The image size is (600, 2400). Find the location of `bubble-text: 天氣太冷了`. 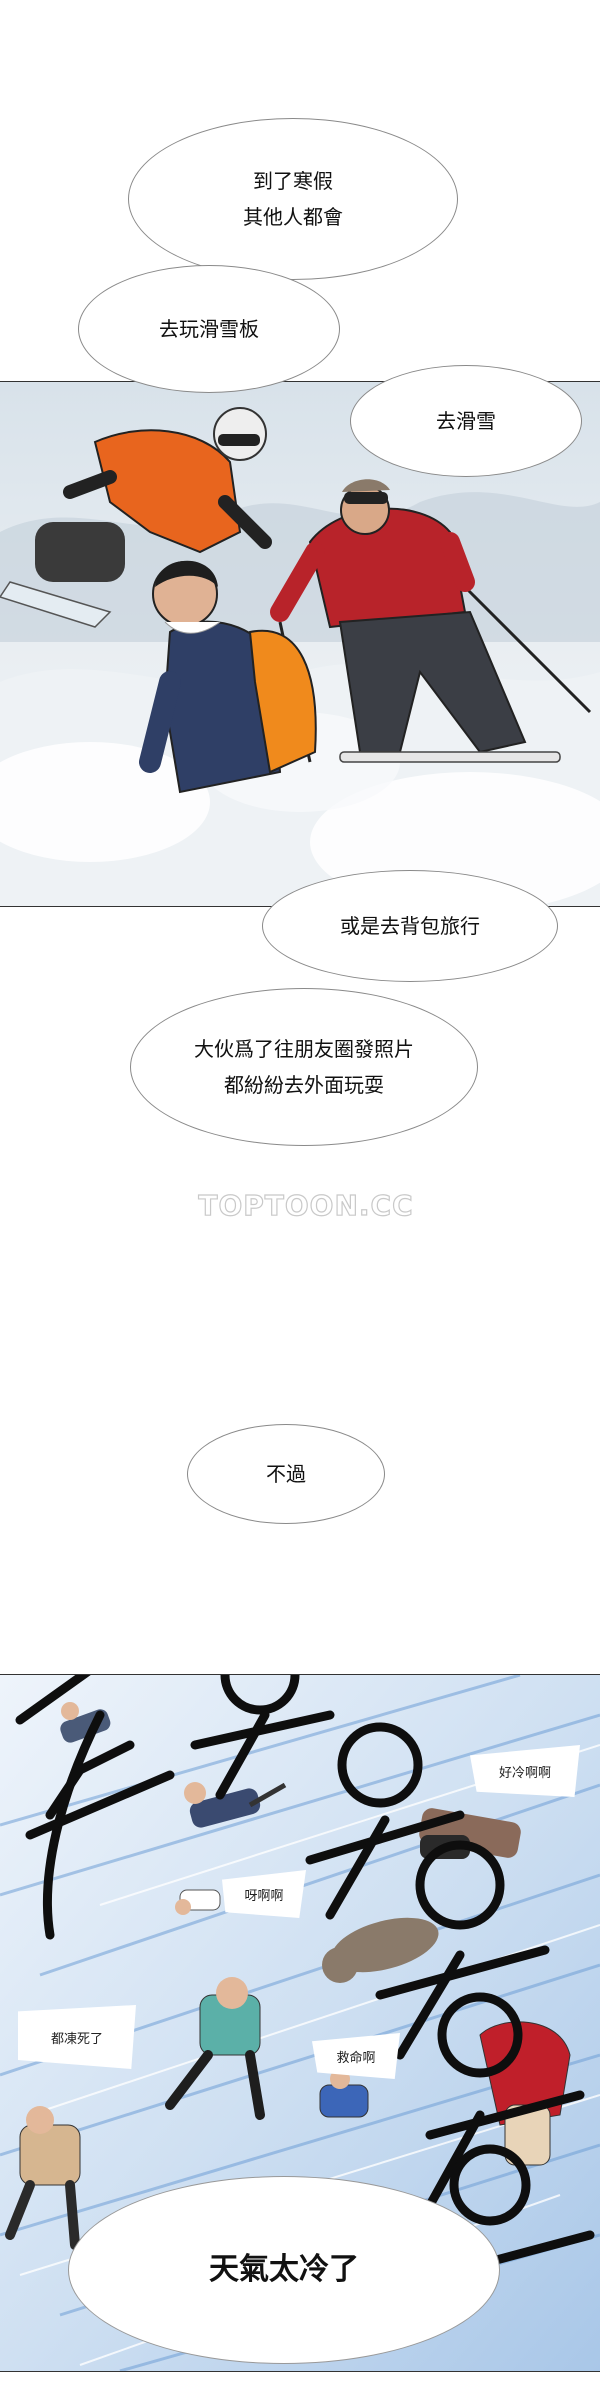

bubble-text: 天氣太冷了 is located at coordinates (284, 2269).